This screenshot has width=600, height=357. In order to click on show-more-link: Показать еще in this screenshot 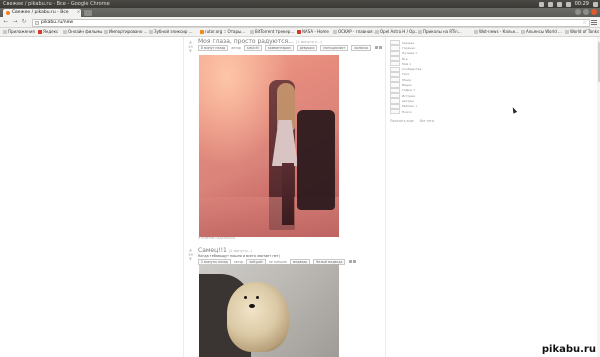, I will do `click(402, 121)`.